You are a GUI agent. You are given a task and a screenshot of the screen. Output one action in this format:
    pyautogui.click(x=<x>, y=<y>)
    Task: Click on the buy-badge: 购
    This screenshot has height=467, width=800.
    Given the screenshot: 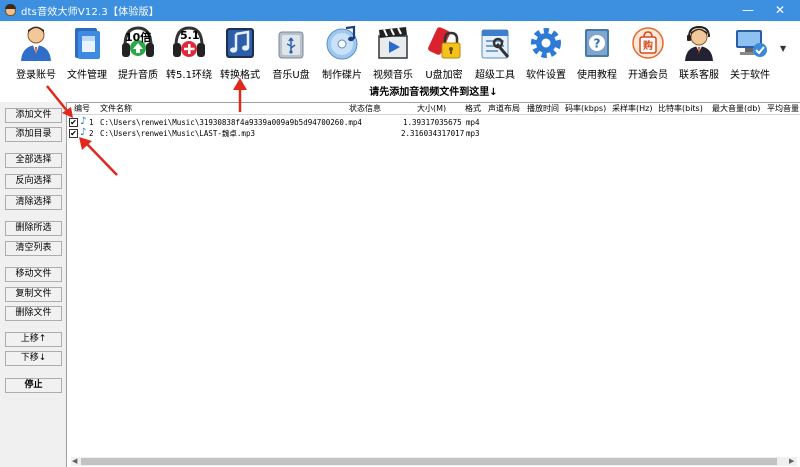 What is the action you would take?
    pyautogui.click(x=648, y=46)
    